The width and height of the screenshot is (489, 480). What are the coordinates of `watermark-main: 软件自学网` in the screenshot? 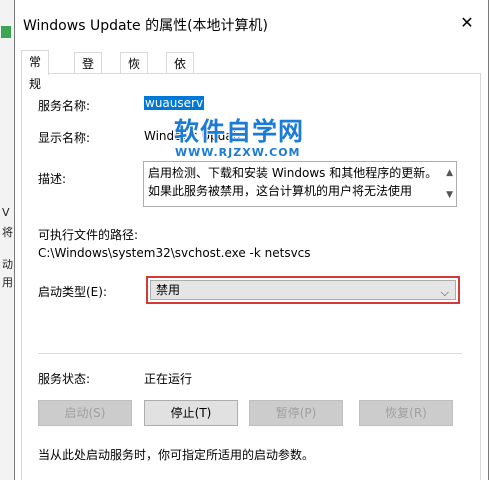 It's located at (239, 131).